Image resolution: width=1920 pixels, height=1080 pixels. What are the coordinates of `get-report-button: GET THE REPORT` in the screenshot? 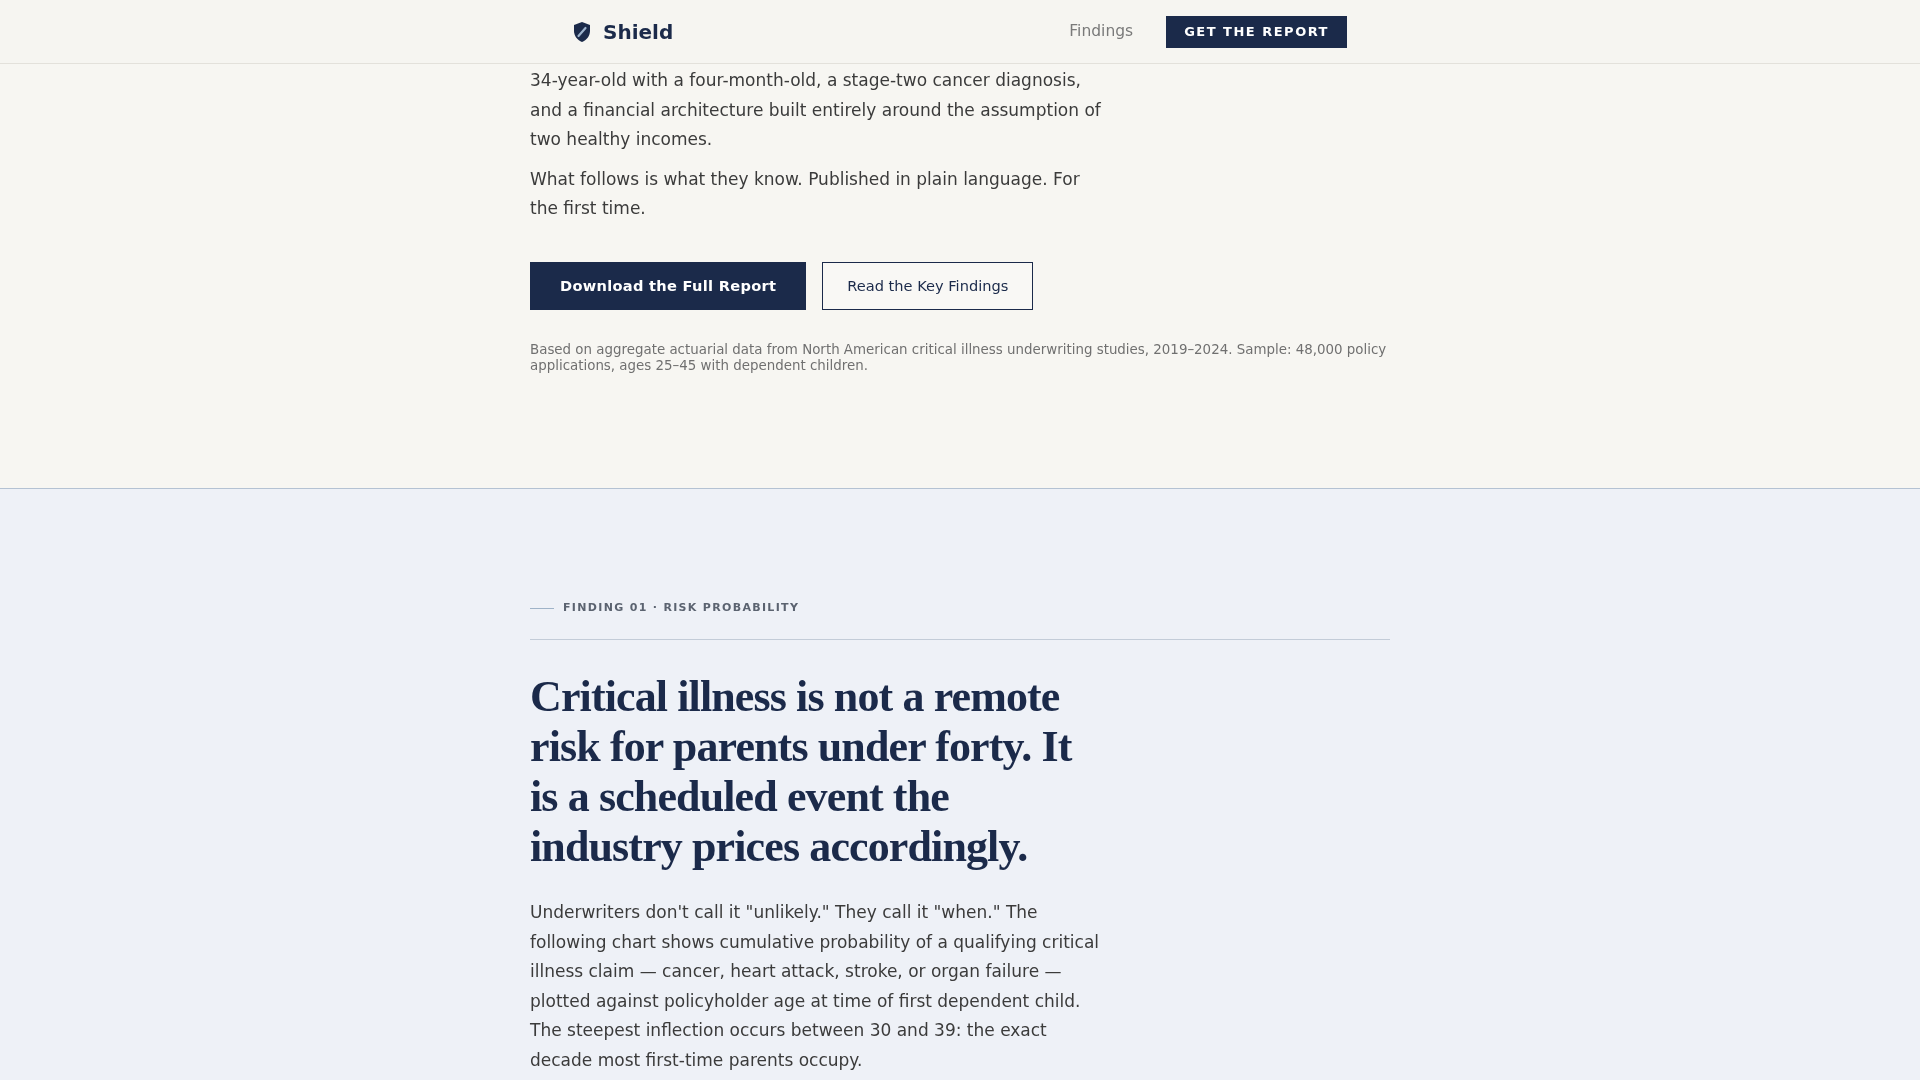 It's located at (1256, 31).